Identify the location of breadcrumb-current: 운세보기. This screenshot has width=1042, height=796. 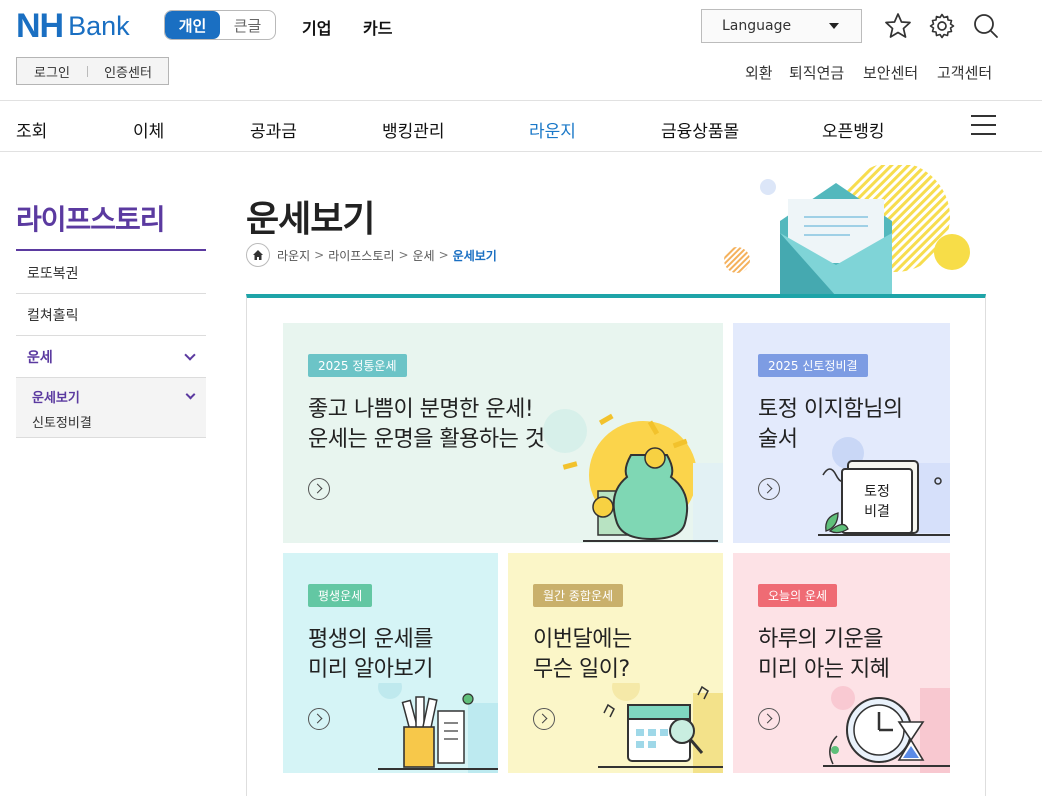
(474, 255).